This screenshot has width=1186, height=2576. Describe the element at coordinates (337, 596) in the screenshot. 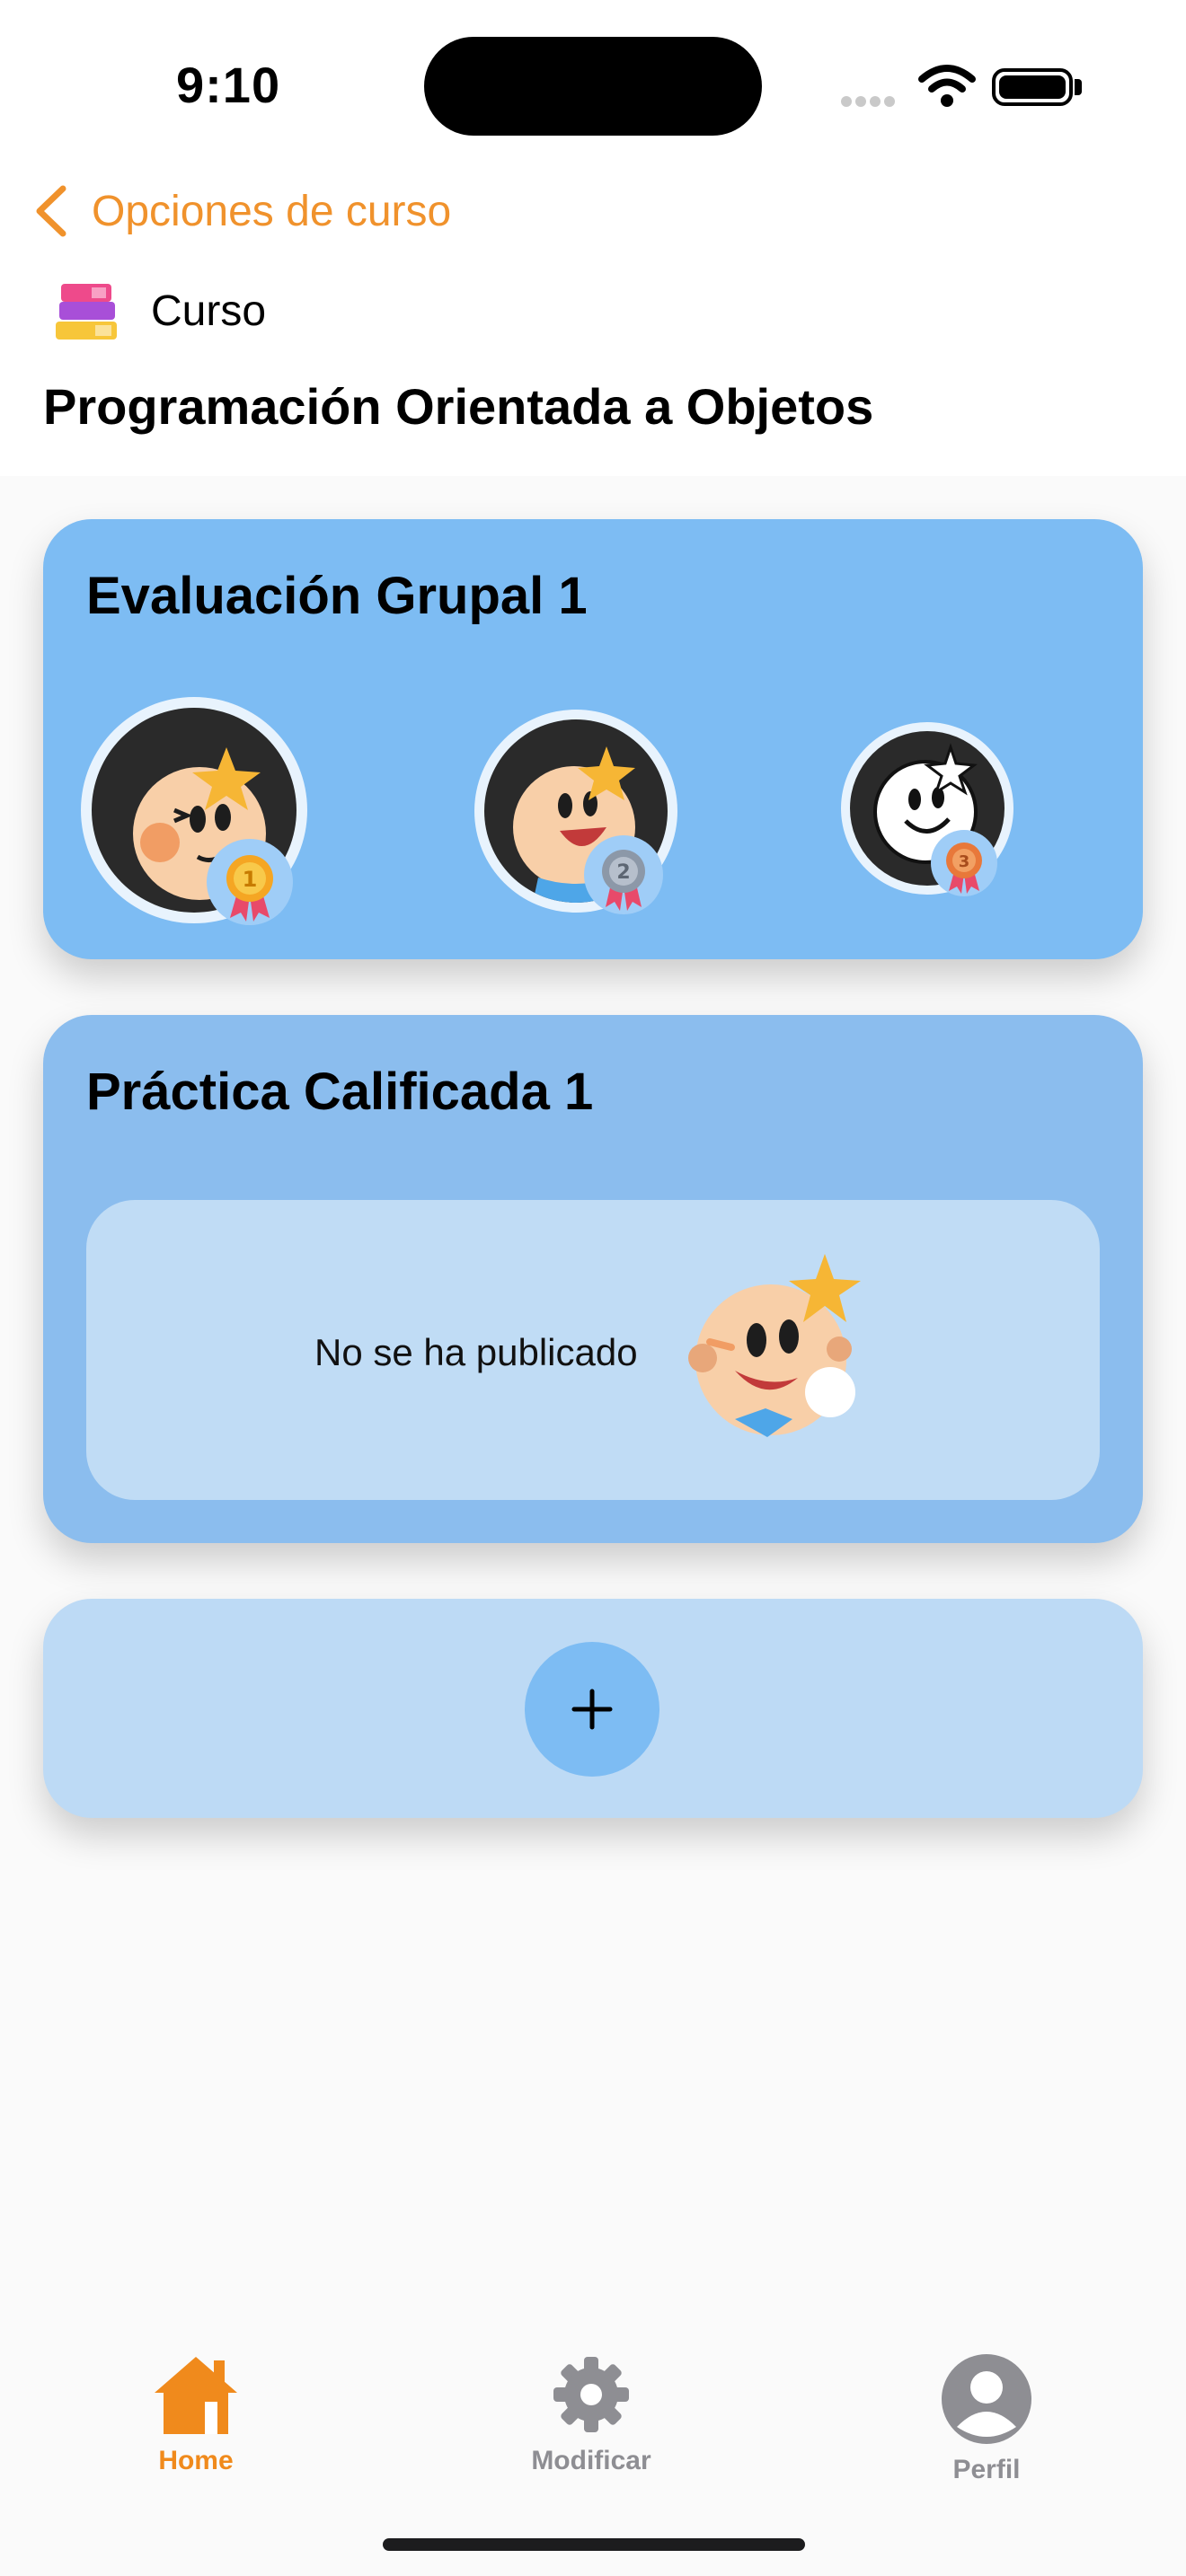

I see `evaluation-title: Evaluación Grupal 1` at that location.